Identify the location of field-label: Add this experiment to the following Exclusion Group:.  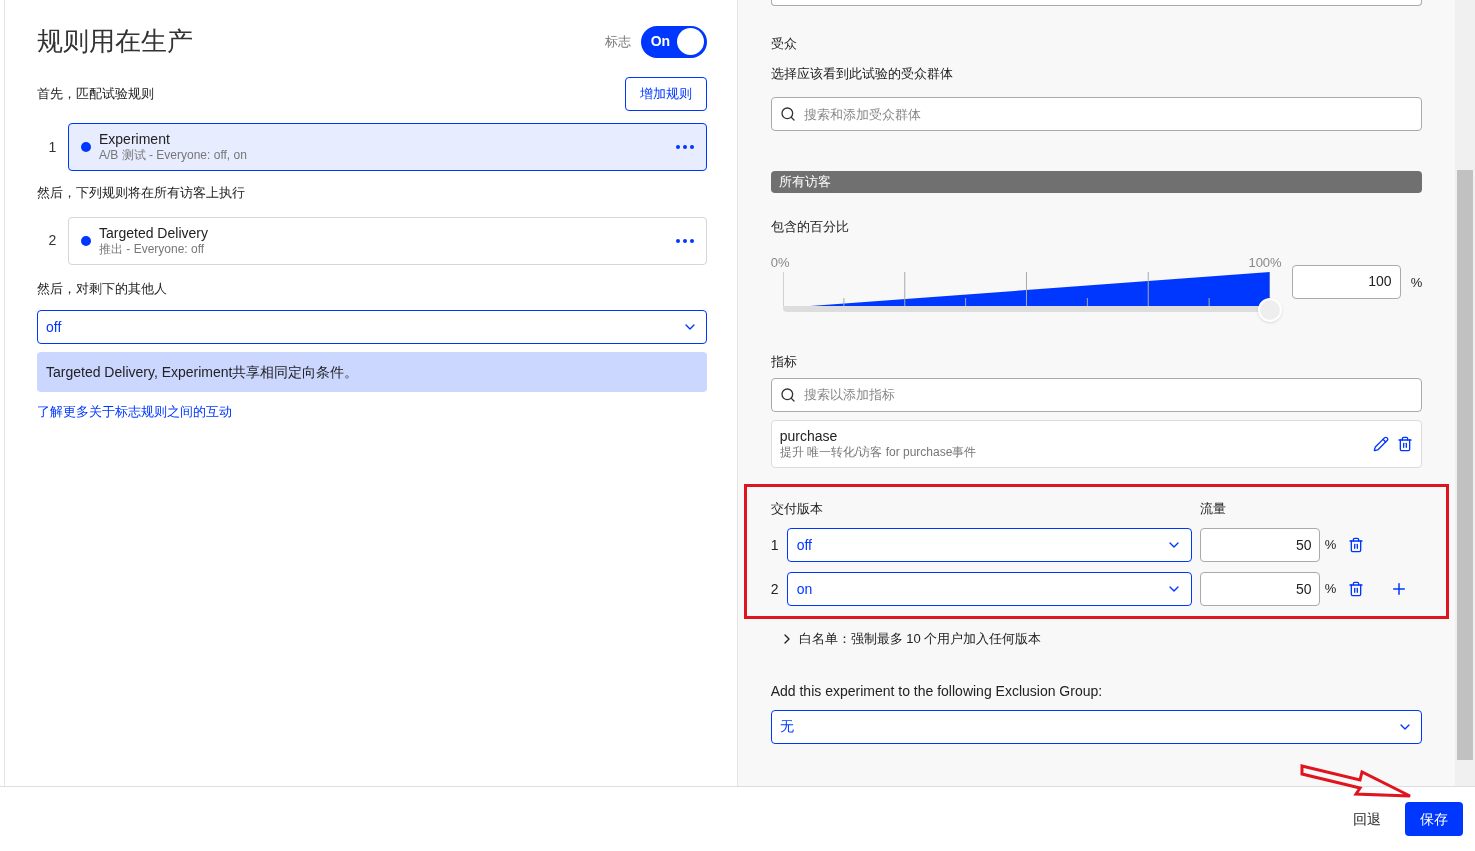
(937, 691).